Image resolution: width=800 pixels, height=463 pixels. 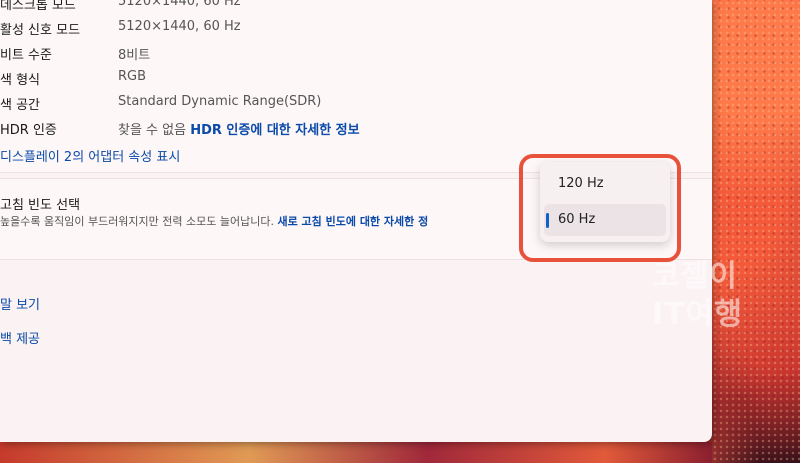 I want to click on property-label: 색 공간, so click(x=20, y=105).